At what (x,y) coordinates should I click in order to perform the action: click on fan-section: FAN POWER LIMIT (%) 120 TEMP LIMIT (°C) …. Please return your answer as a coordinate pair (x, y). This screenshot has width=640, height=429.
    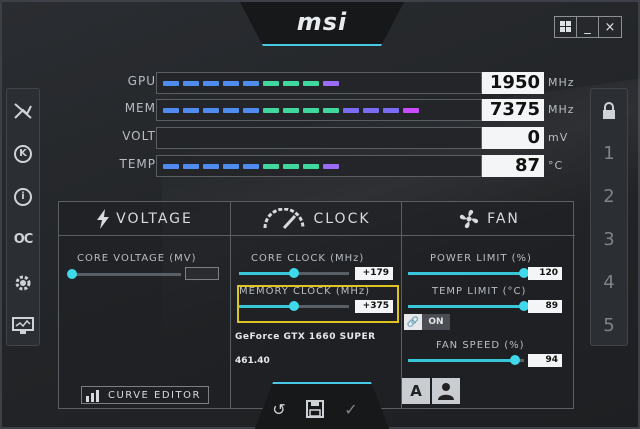
    Looking at the image, I should click on (488, 305).